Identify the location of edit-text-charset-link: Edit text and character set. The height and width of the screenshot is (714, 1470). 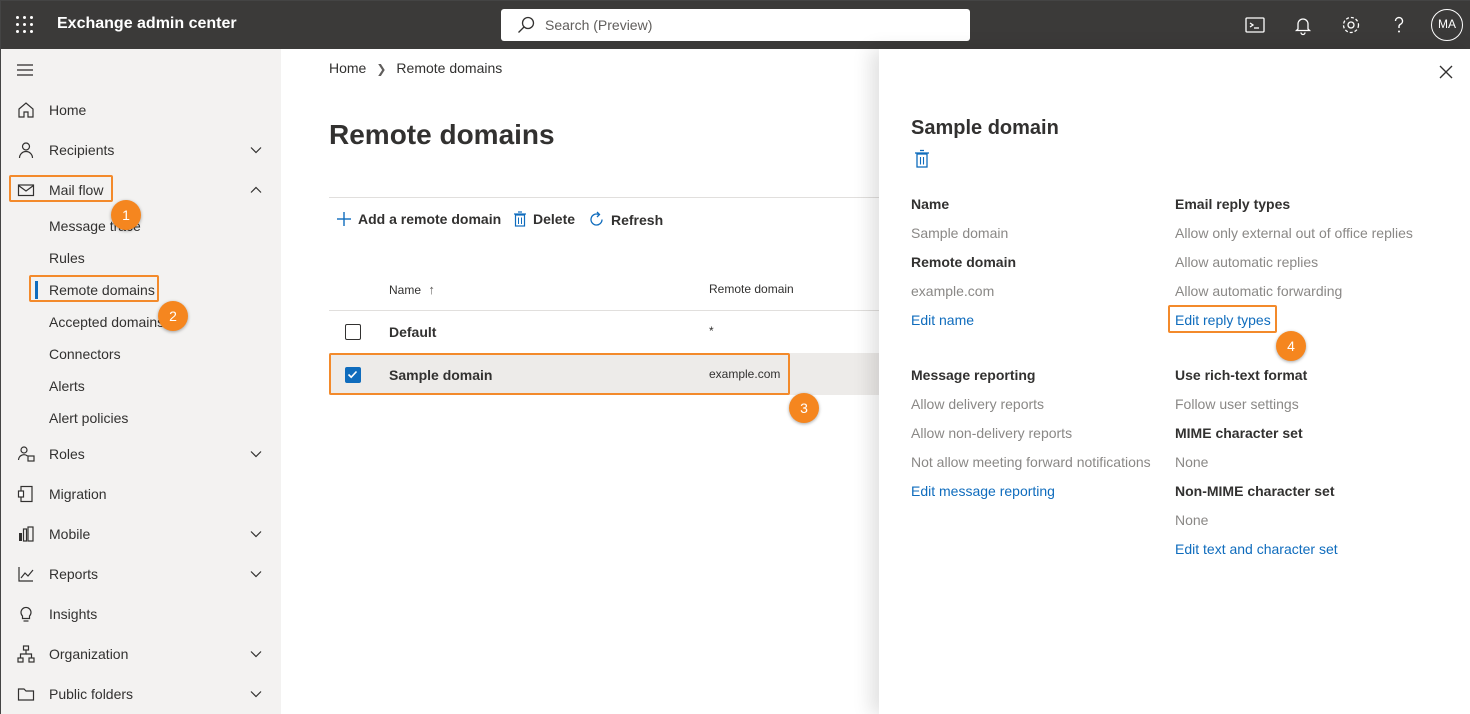
(1256, 549).